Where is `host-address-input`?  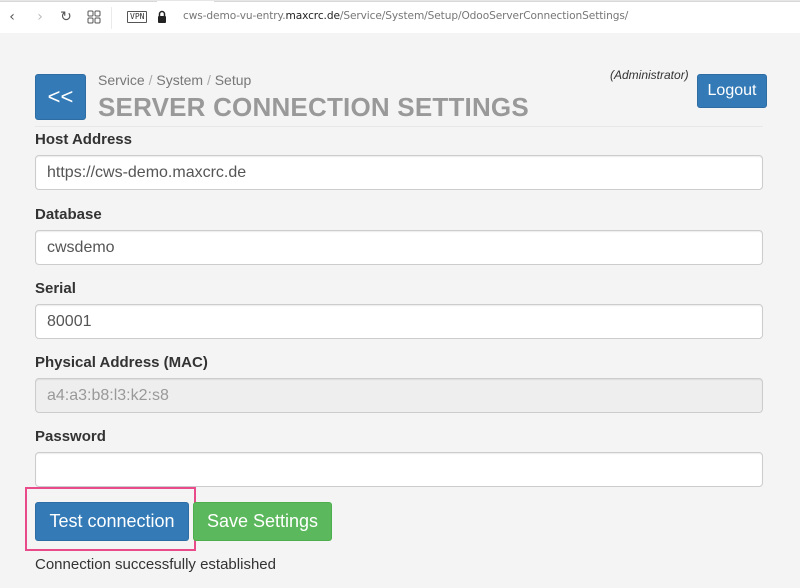
host-address-input is located at coordinates (399, 172).